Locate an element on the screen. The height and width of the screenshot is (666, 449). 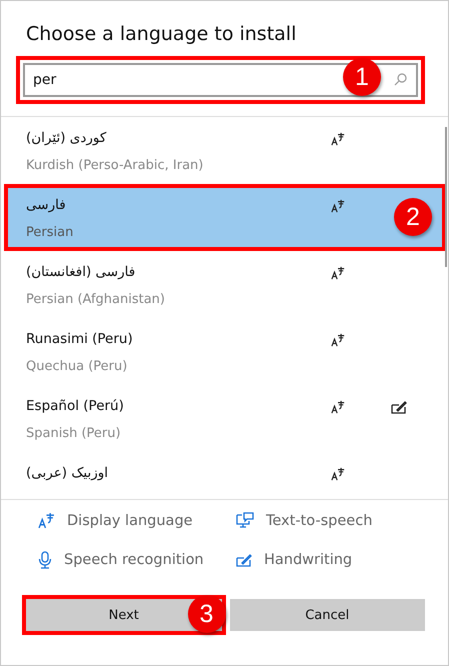
dialog-title: Choose a language to install is located at coordinates (162, 34).